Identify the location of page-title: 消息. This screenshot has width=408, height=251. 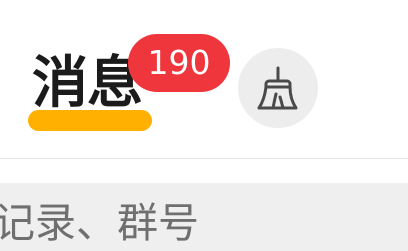
(87, 83).